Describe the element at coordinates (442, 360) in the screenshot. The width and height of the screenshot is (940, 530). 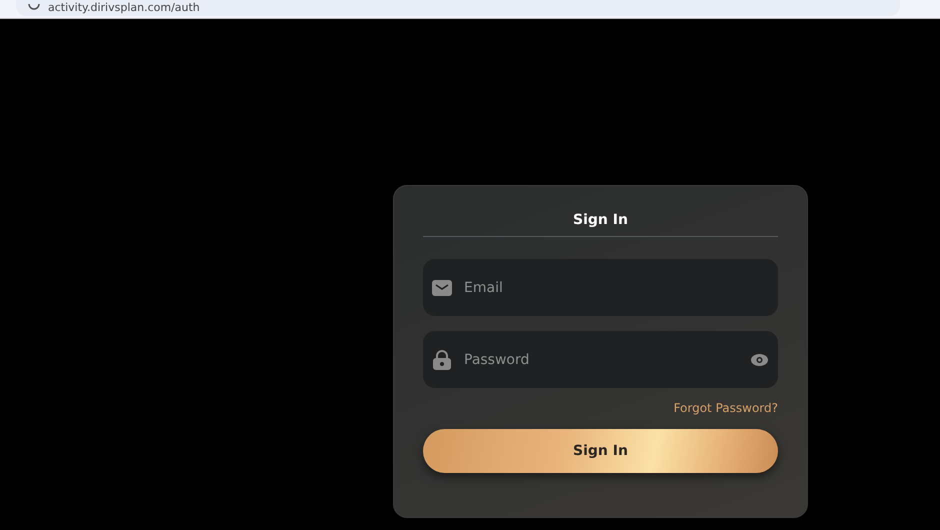
I see `lock-icon` at that location.